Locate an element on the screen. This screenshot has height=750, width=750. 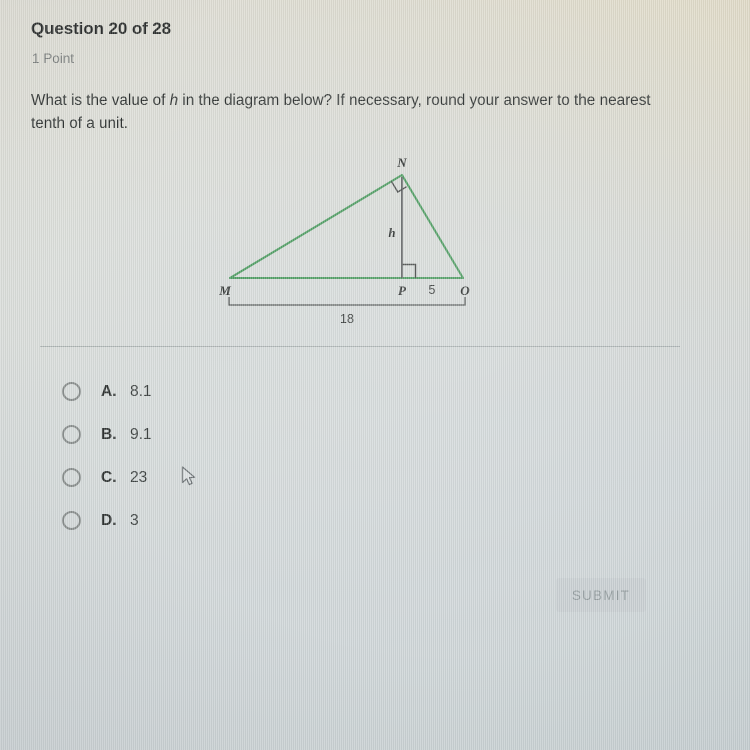
submit-button: SUBMIT is located at coordinates (601, 595).